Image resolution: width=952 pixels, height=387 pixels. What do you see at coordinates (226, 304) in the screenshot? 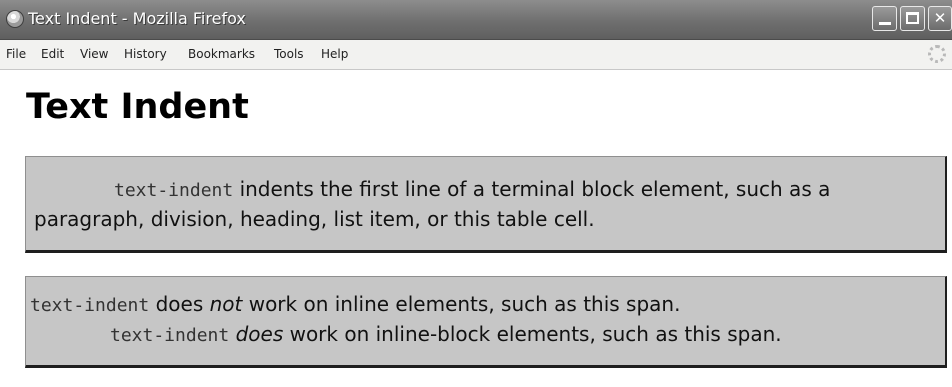
I see `box2-line1-em: not` at bounding box center [226, 304].